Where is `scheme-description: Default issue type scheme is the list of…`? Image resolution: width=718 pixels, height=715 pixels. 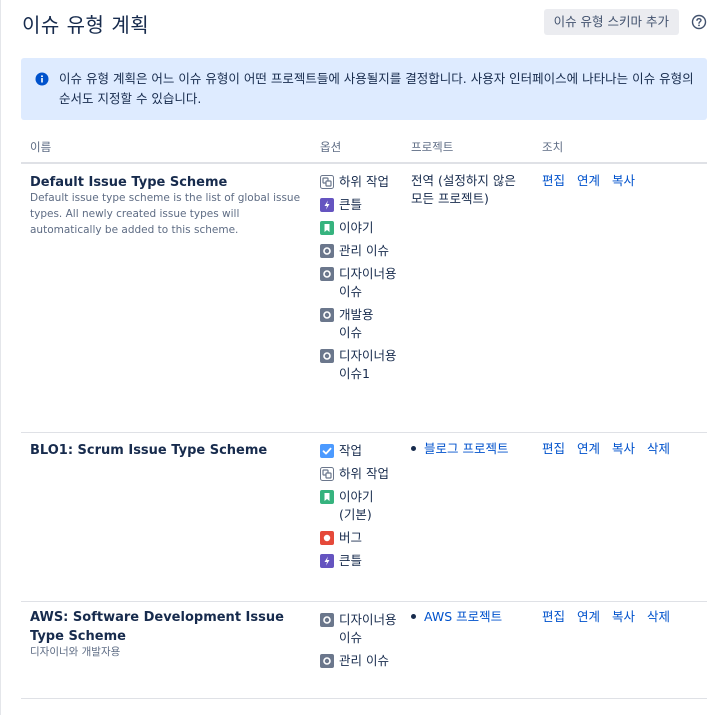 scheme-description: Default issue type scheme is the list of… is located at coordinates (165, 214).